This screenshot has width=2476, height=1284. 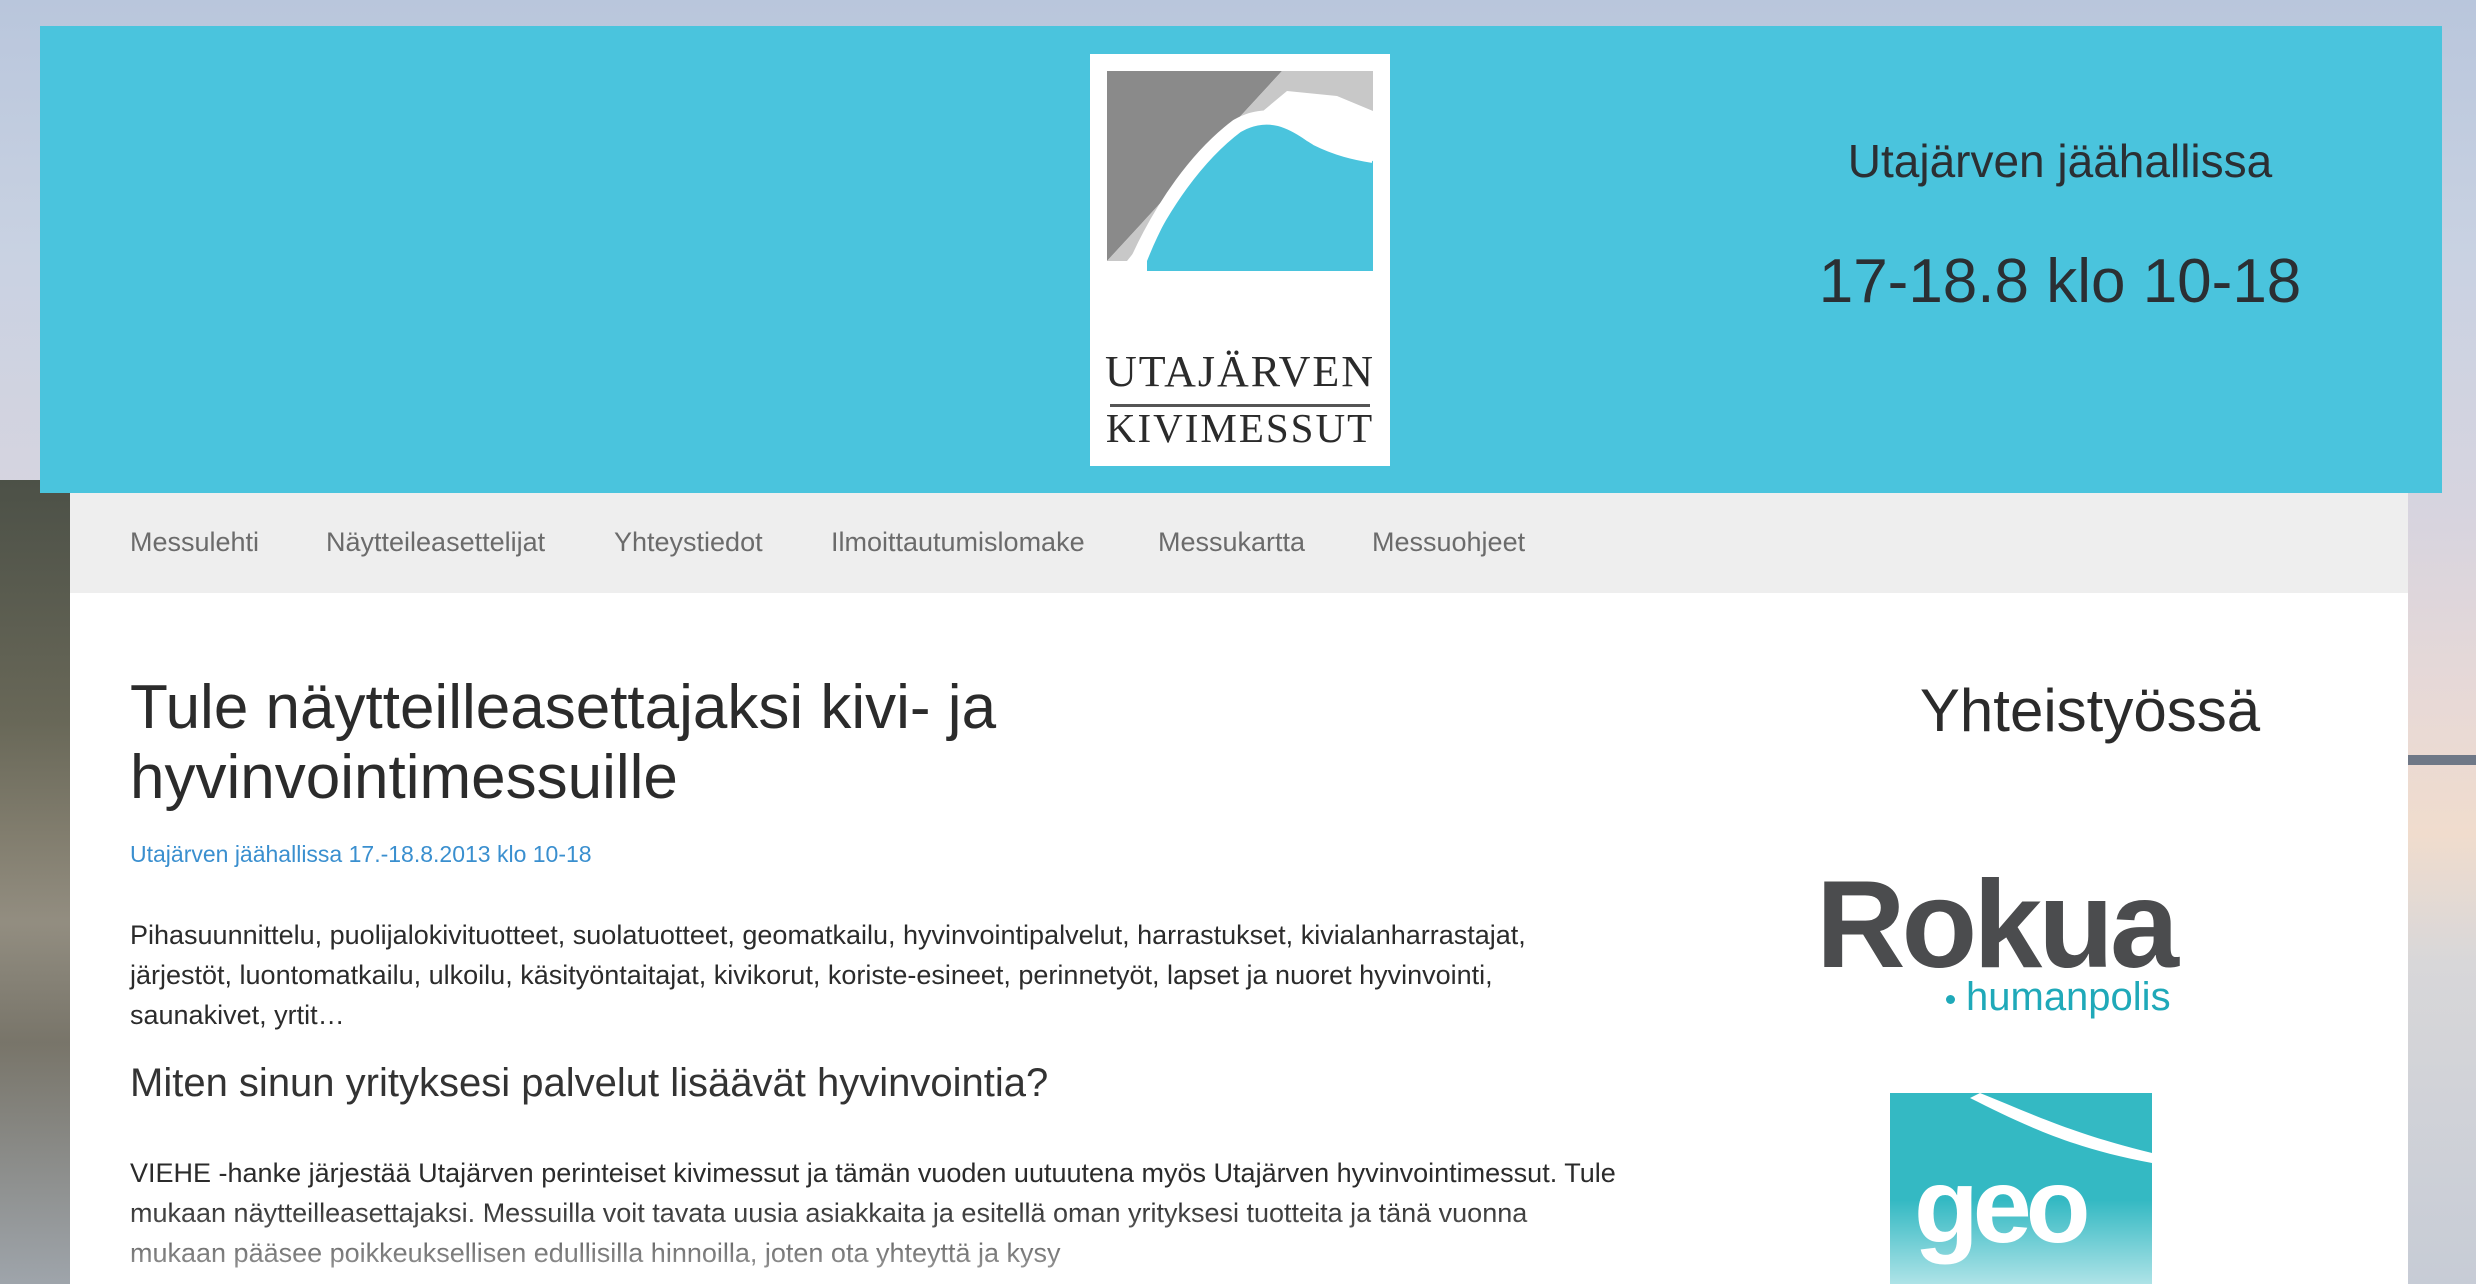 I want to click on header-dates: 17-18.8 klo 10-18, so click(x=2060, y=281).